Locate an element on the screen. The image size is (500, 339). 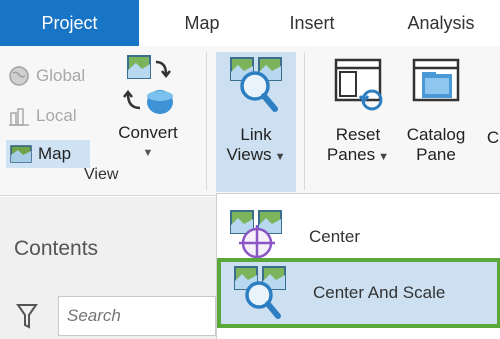
local-button: Local is located at coordinates (42, 116).